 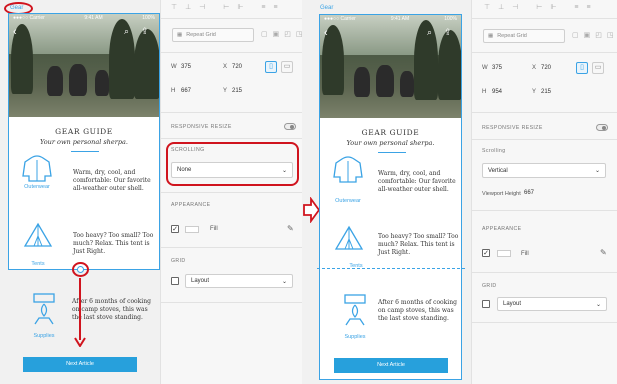 What do you see at coordinates (311, 210) in the screenshot?
I see `transition-arrow-icon` at bounding box center [311, 210].